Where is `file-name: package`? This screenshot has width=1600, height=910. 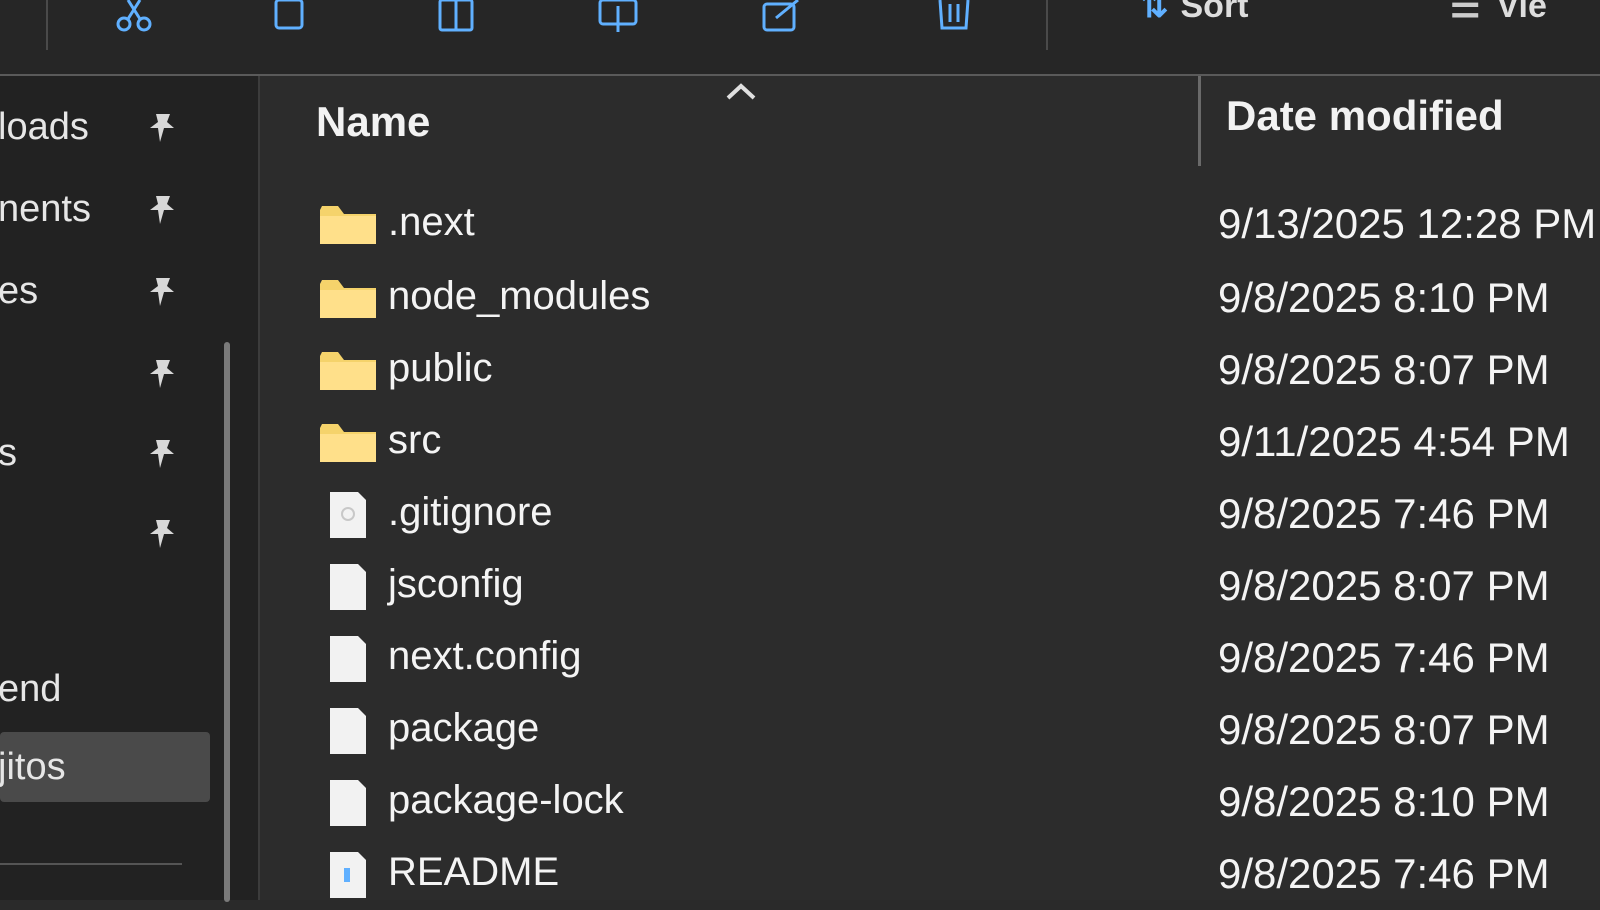 file-name: package is located at coordinates (464, 728).